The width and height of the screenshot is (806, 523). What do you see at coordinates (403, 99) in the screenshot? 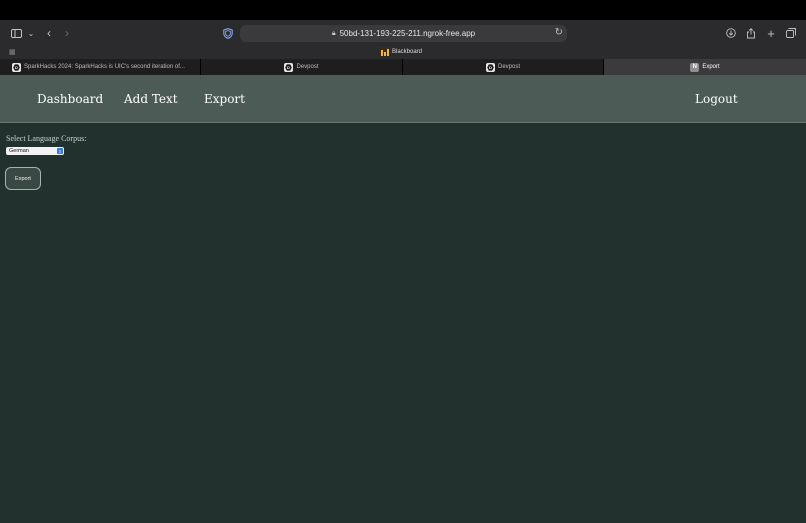
I see `app-navbar: Dashboard Add Text Export Logout` at bounding box center [403, 99].